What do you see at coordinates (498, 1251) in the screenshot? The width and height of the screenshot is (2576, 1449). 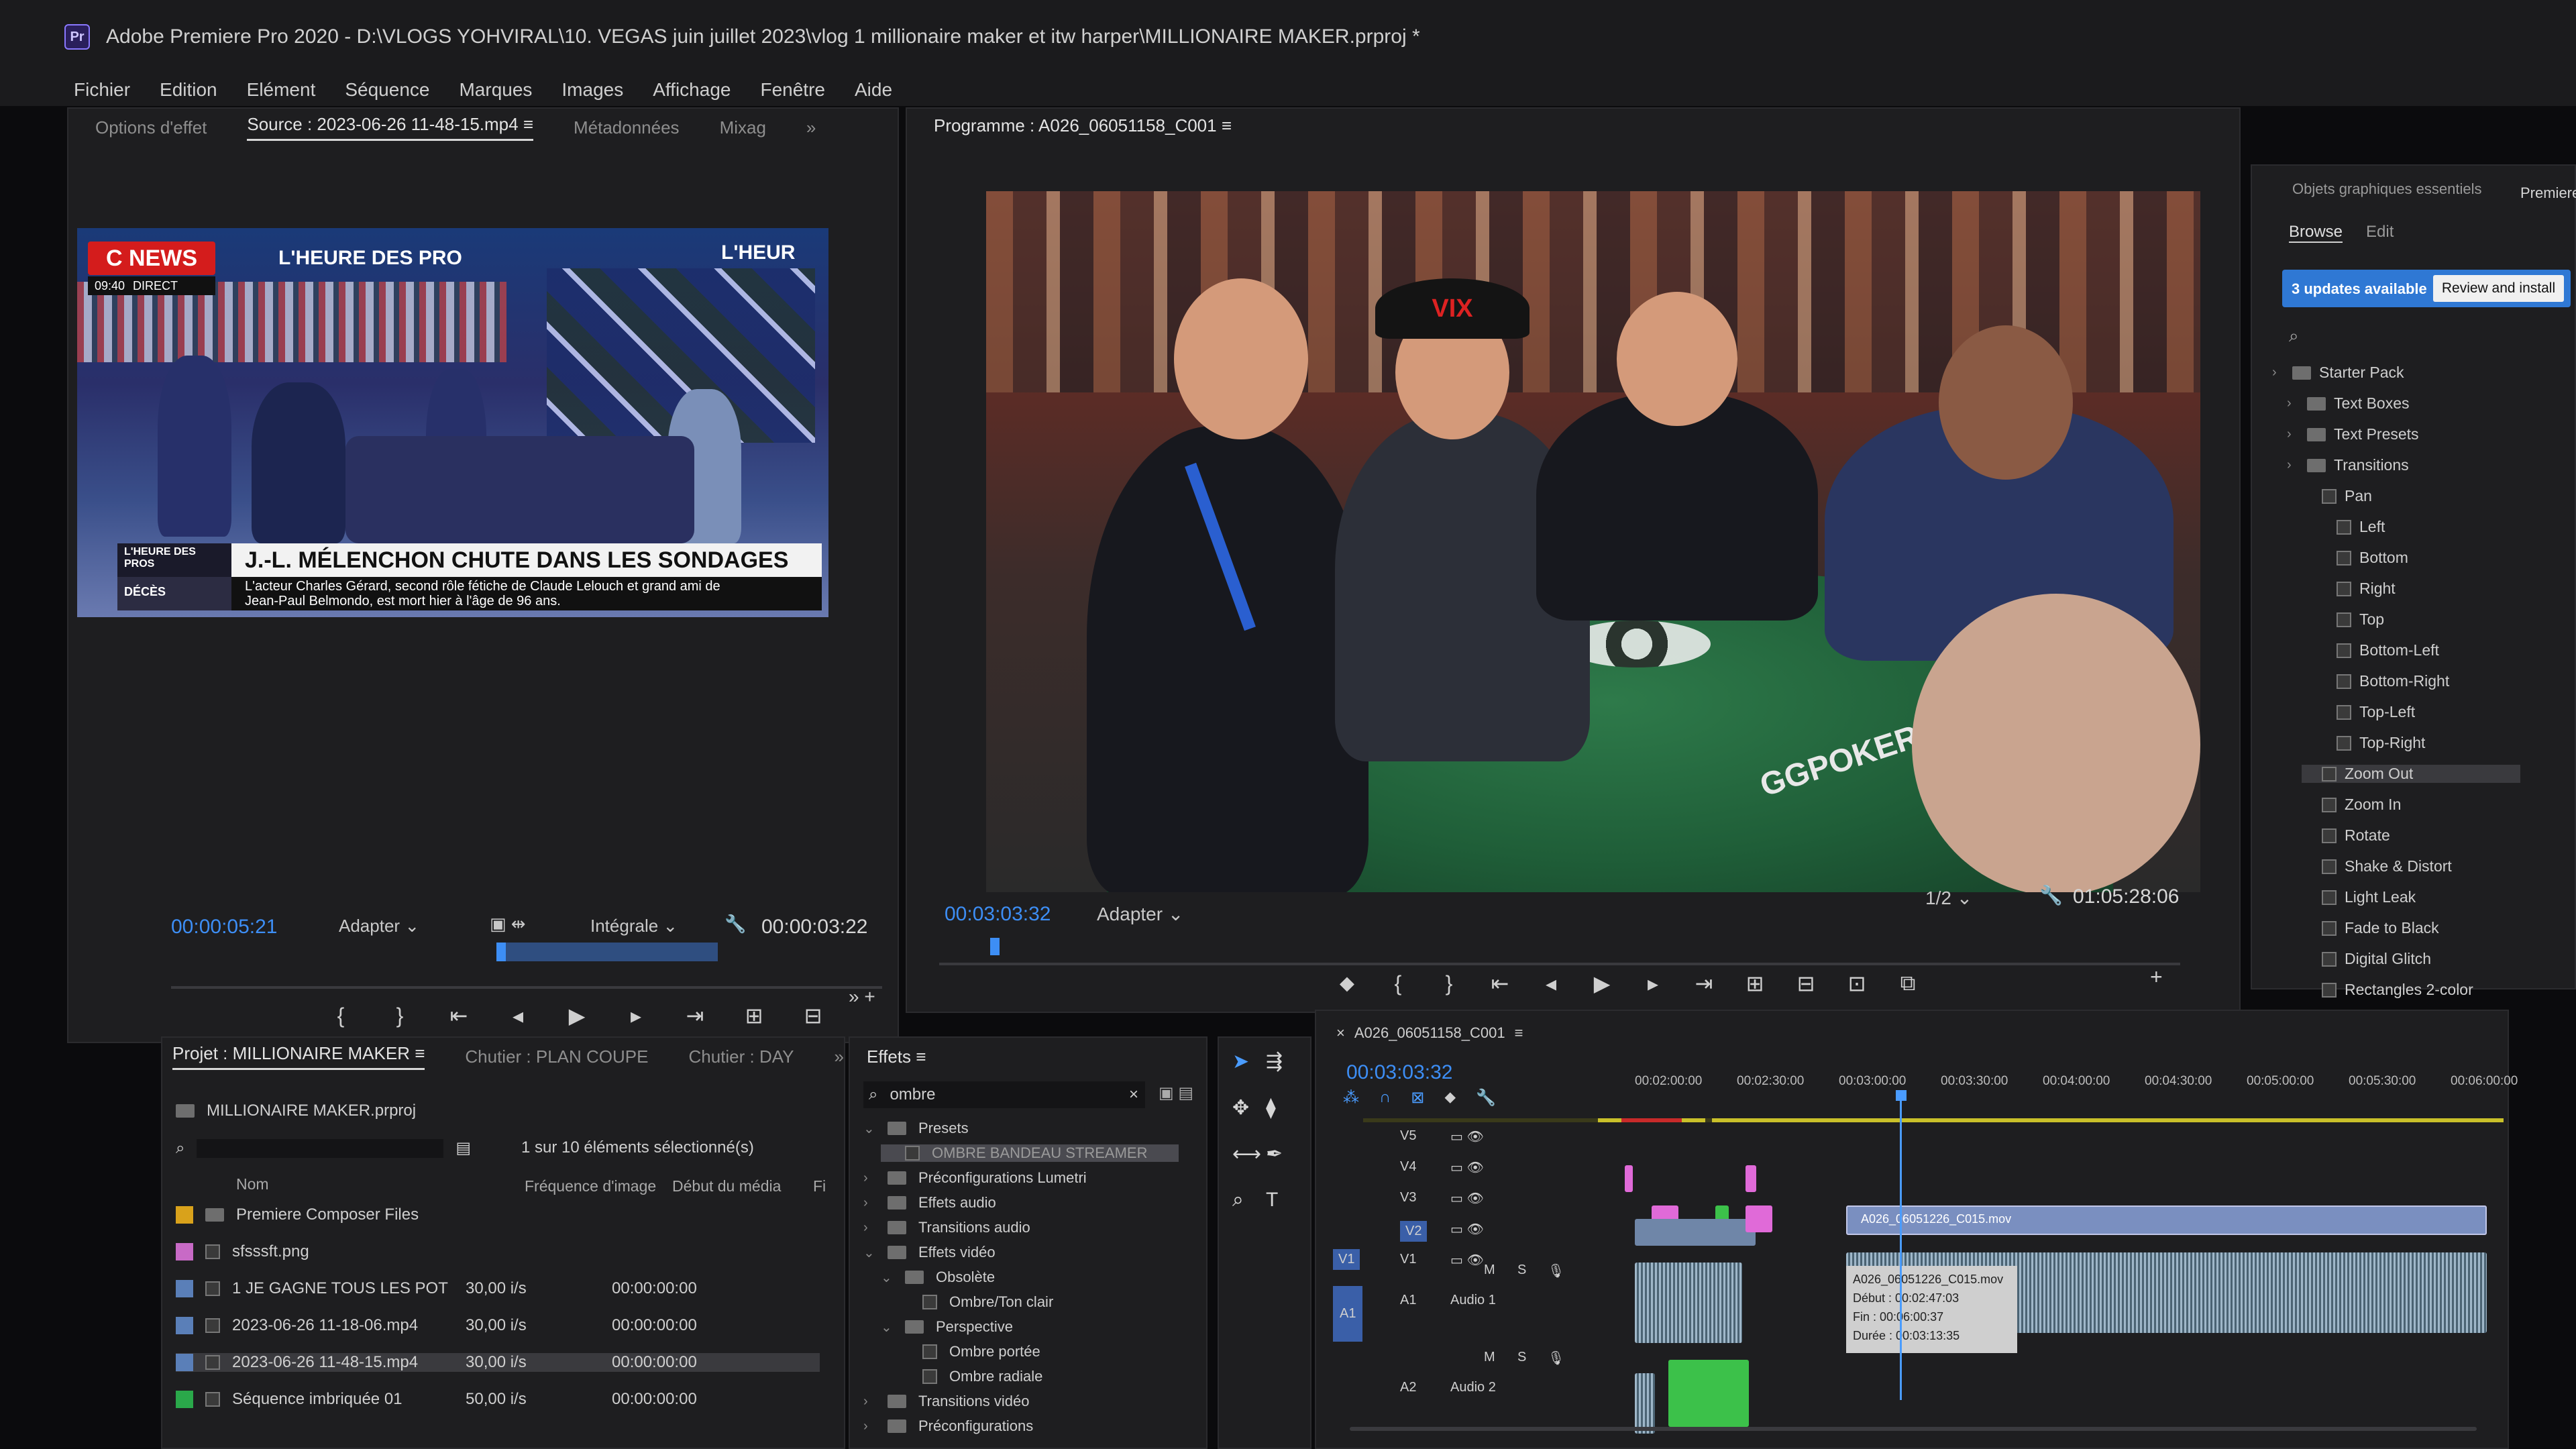 I see `project-item-row: sfsssft.png` at bounding box center [498, 1251].